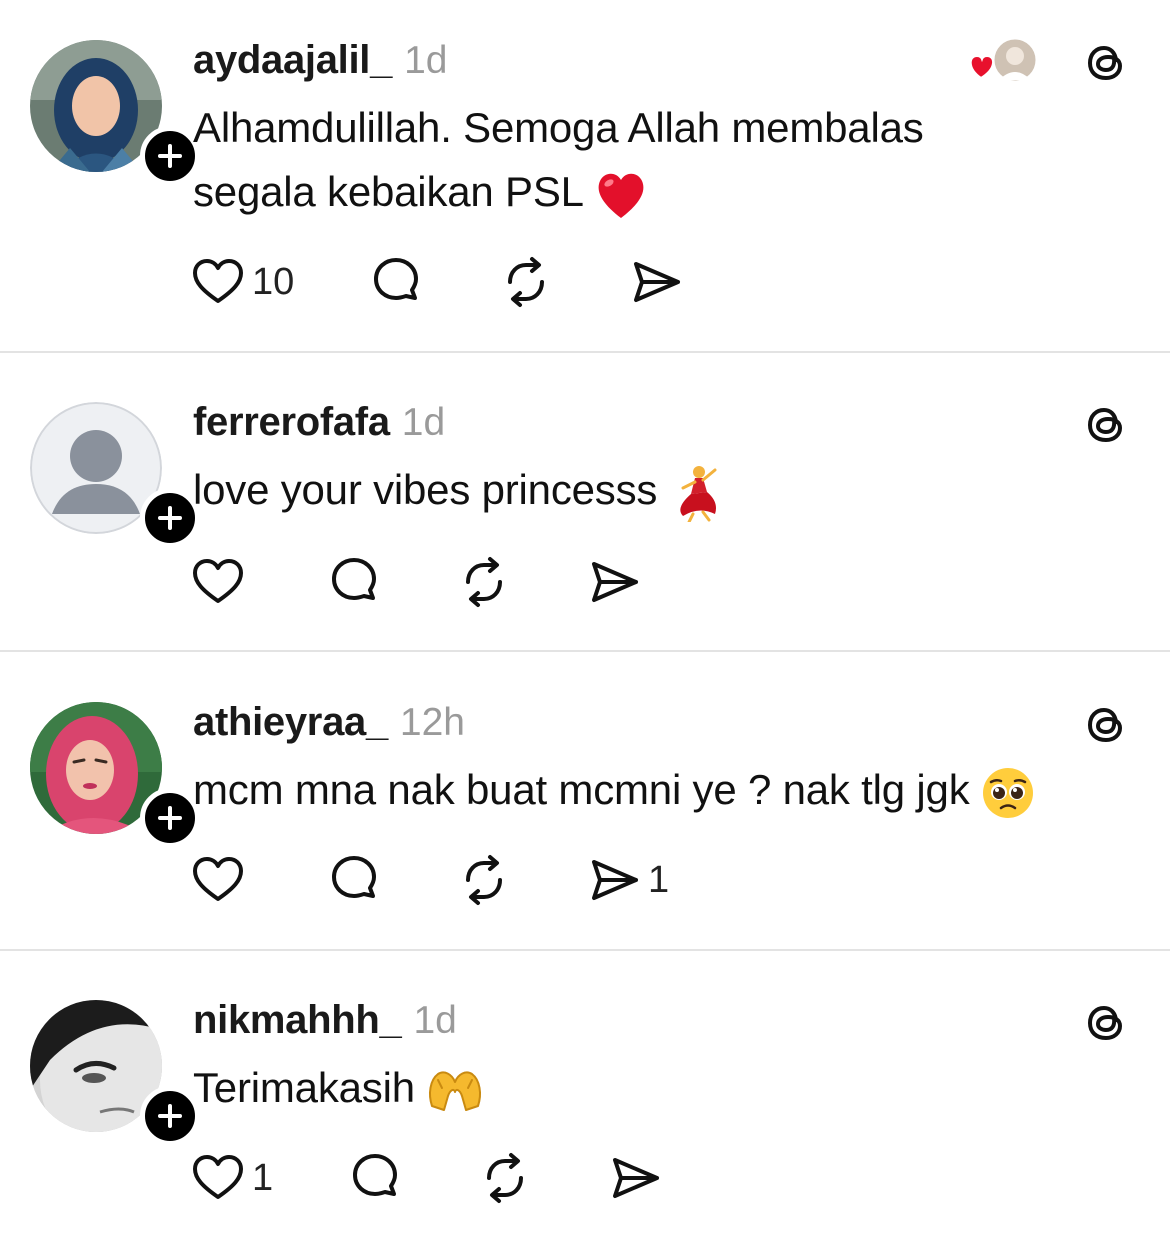 The height and width of the screenshot is (1240, 1170). Describe the element at coordinates (425, 489) in the screenshot. I see `reply-text-line: love your vibes princesss` at that location.